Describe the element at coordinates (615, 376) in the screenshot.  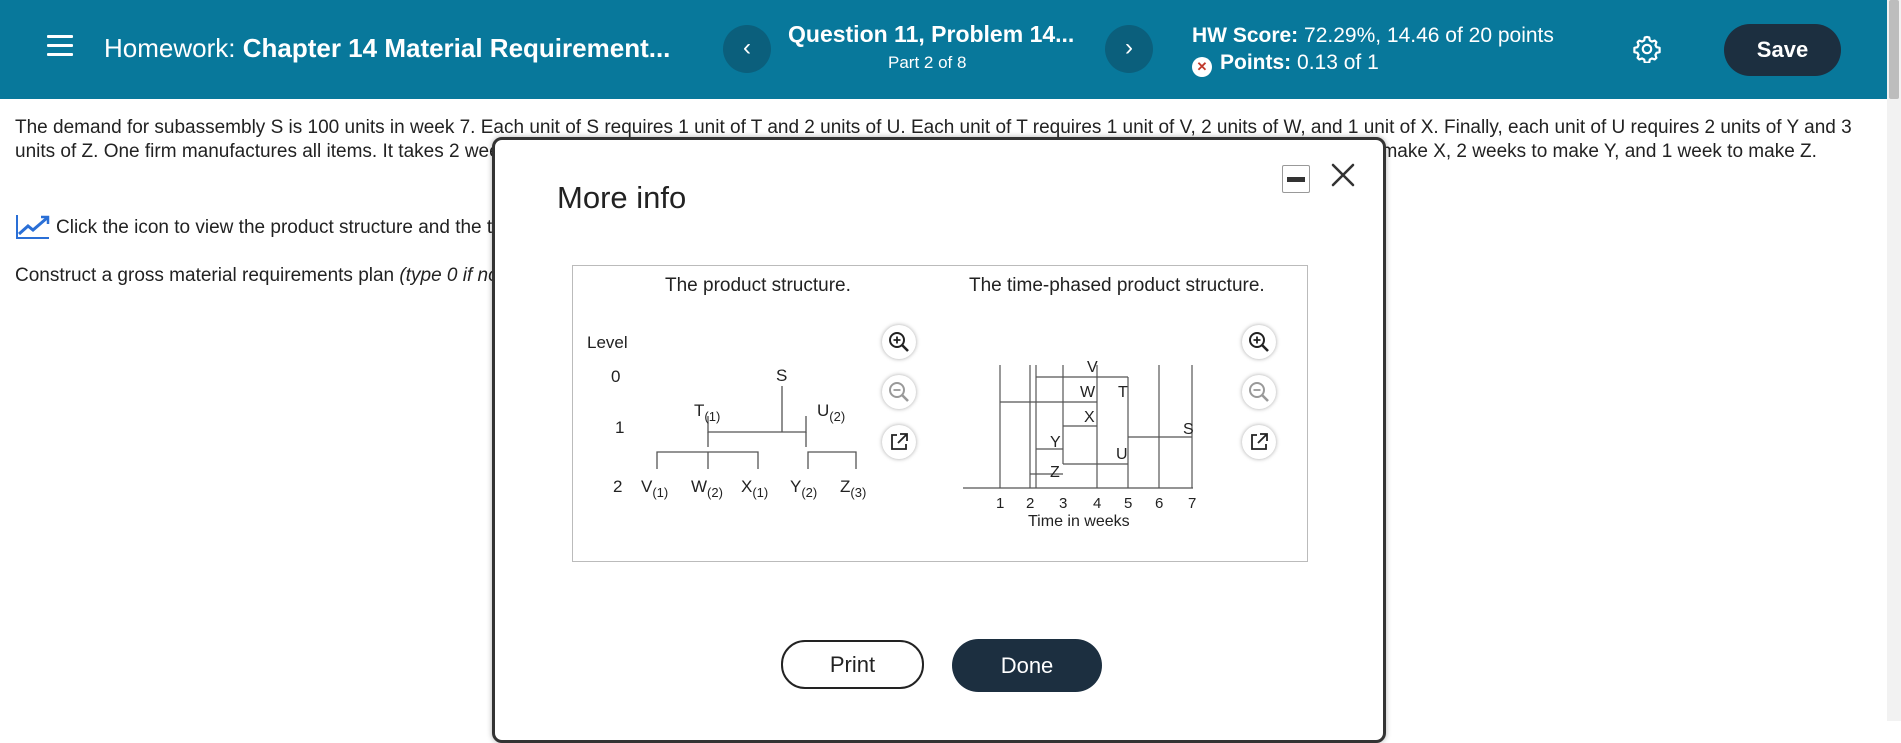
I see `level-0-label: 0` at that location.